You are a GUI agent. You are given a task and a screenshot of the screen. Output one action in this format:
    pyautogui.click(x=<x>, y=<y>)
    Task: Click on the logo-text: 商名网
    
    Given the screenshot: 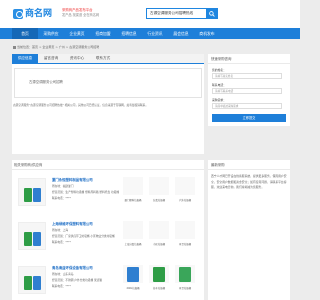 What is the action you would take?
    pyautogui.click(x=39, y=14)
    